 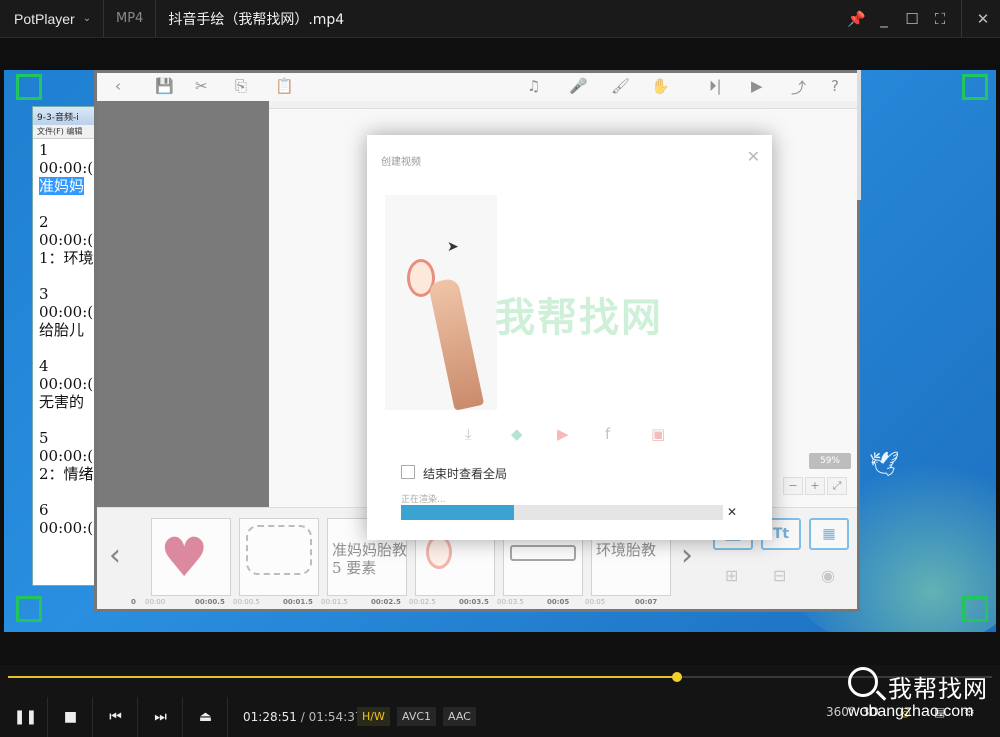 I want to click on editor-scrollbar, so click(x=859, y=135).